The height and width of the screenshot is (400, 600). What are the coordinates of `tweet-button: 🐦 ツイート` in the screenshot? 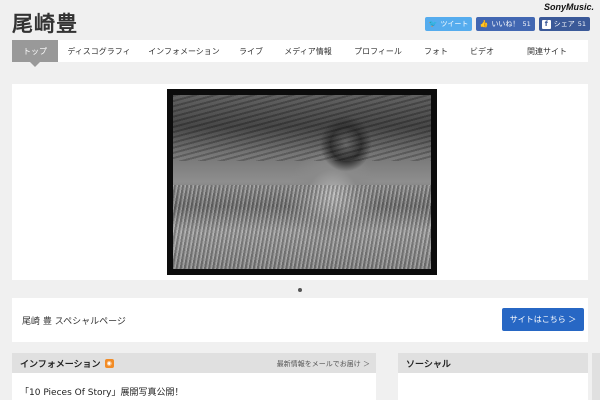 It's located at (449, 24).